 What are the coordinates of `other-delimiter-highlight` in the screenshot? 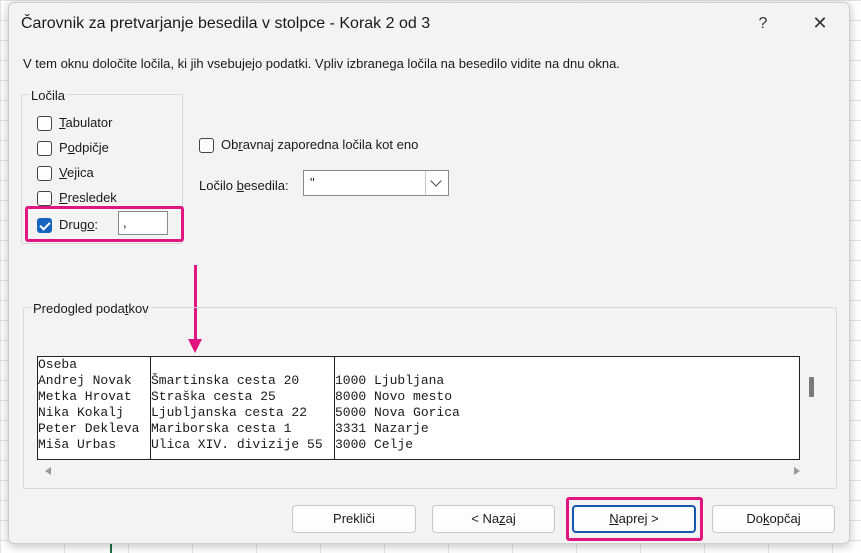 It's located at (104, 224).